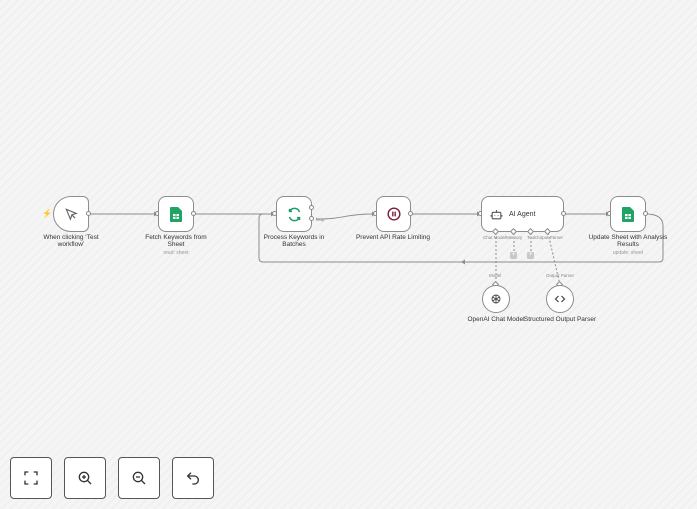  What do you see at coordinates (47, 213) in the screenshot?
I see `trigger-bolt-icon: ⚡` at bounding box center [47, 213].